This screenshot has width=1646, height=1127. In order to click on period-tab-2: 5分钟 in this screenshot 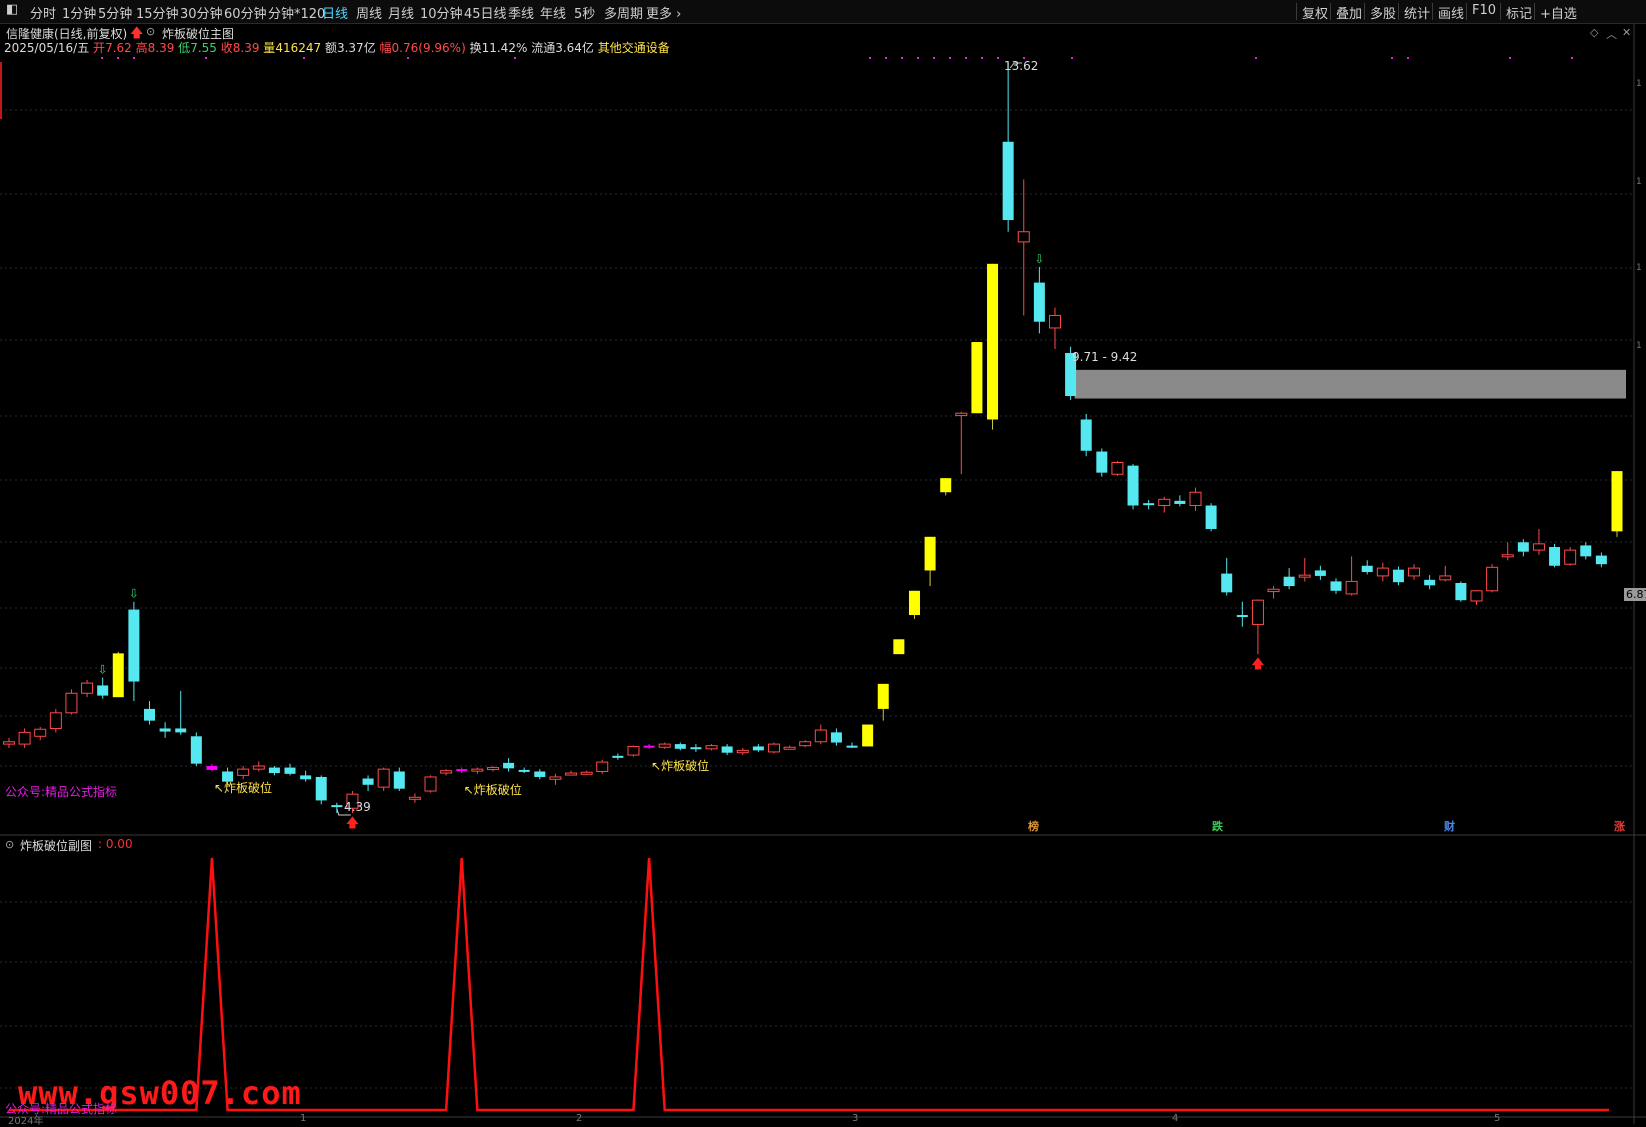, I will do `click(115, 12)`.